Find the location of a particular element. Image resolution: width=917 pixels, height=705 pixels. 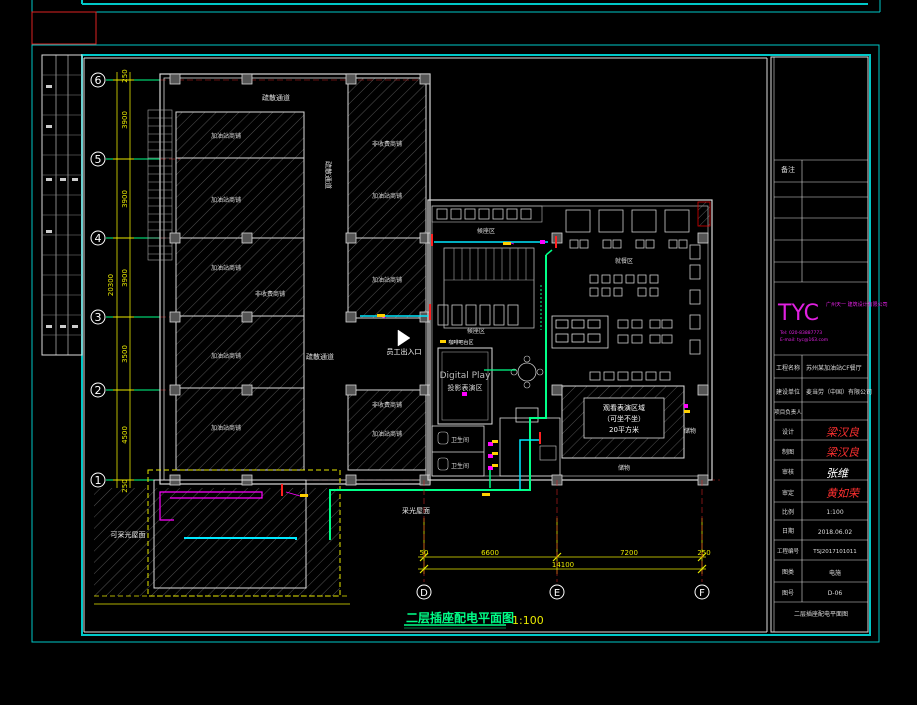

dim-bottom-3: 250 is located at coordinates (703, 553).